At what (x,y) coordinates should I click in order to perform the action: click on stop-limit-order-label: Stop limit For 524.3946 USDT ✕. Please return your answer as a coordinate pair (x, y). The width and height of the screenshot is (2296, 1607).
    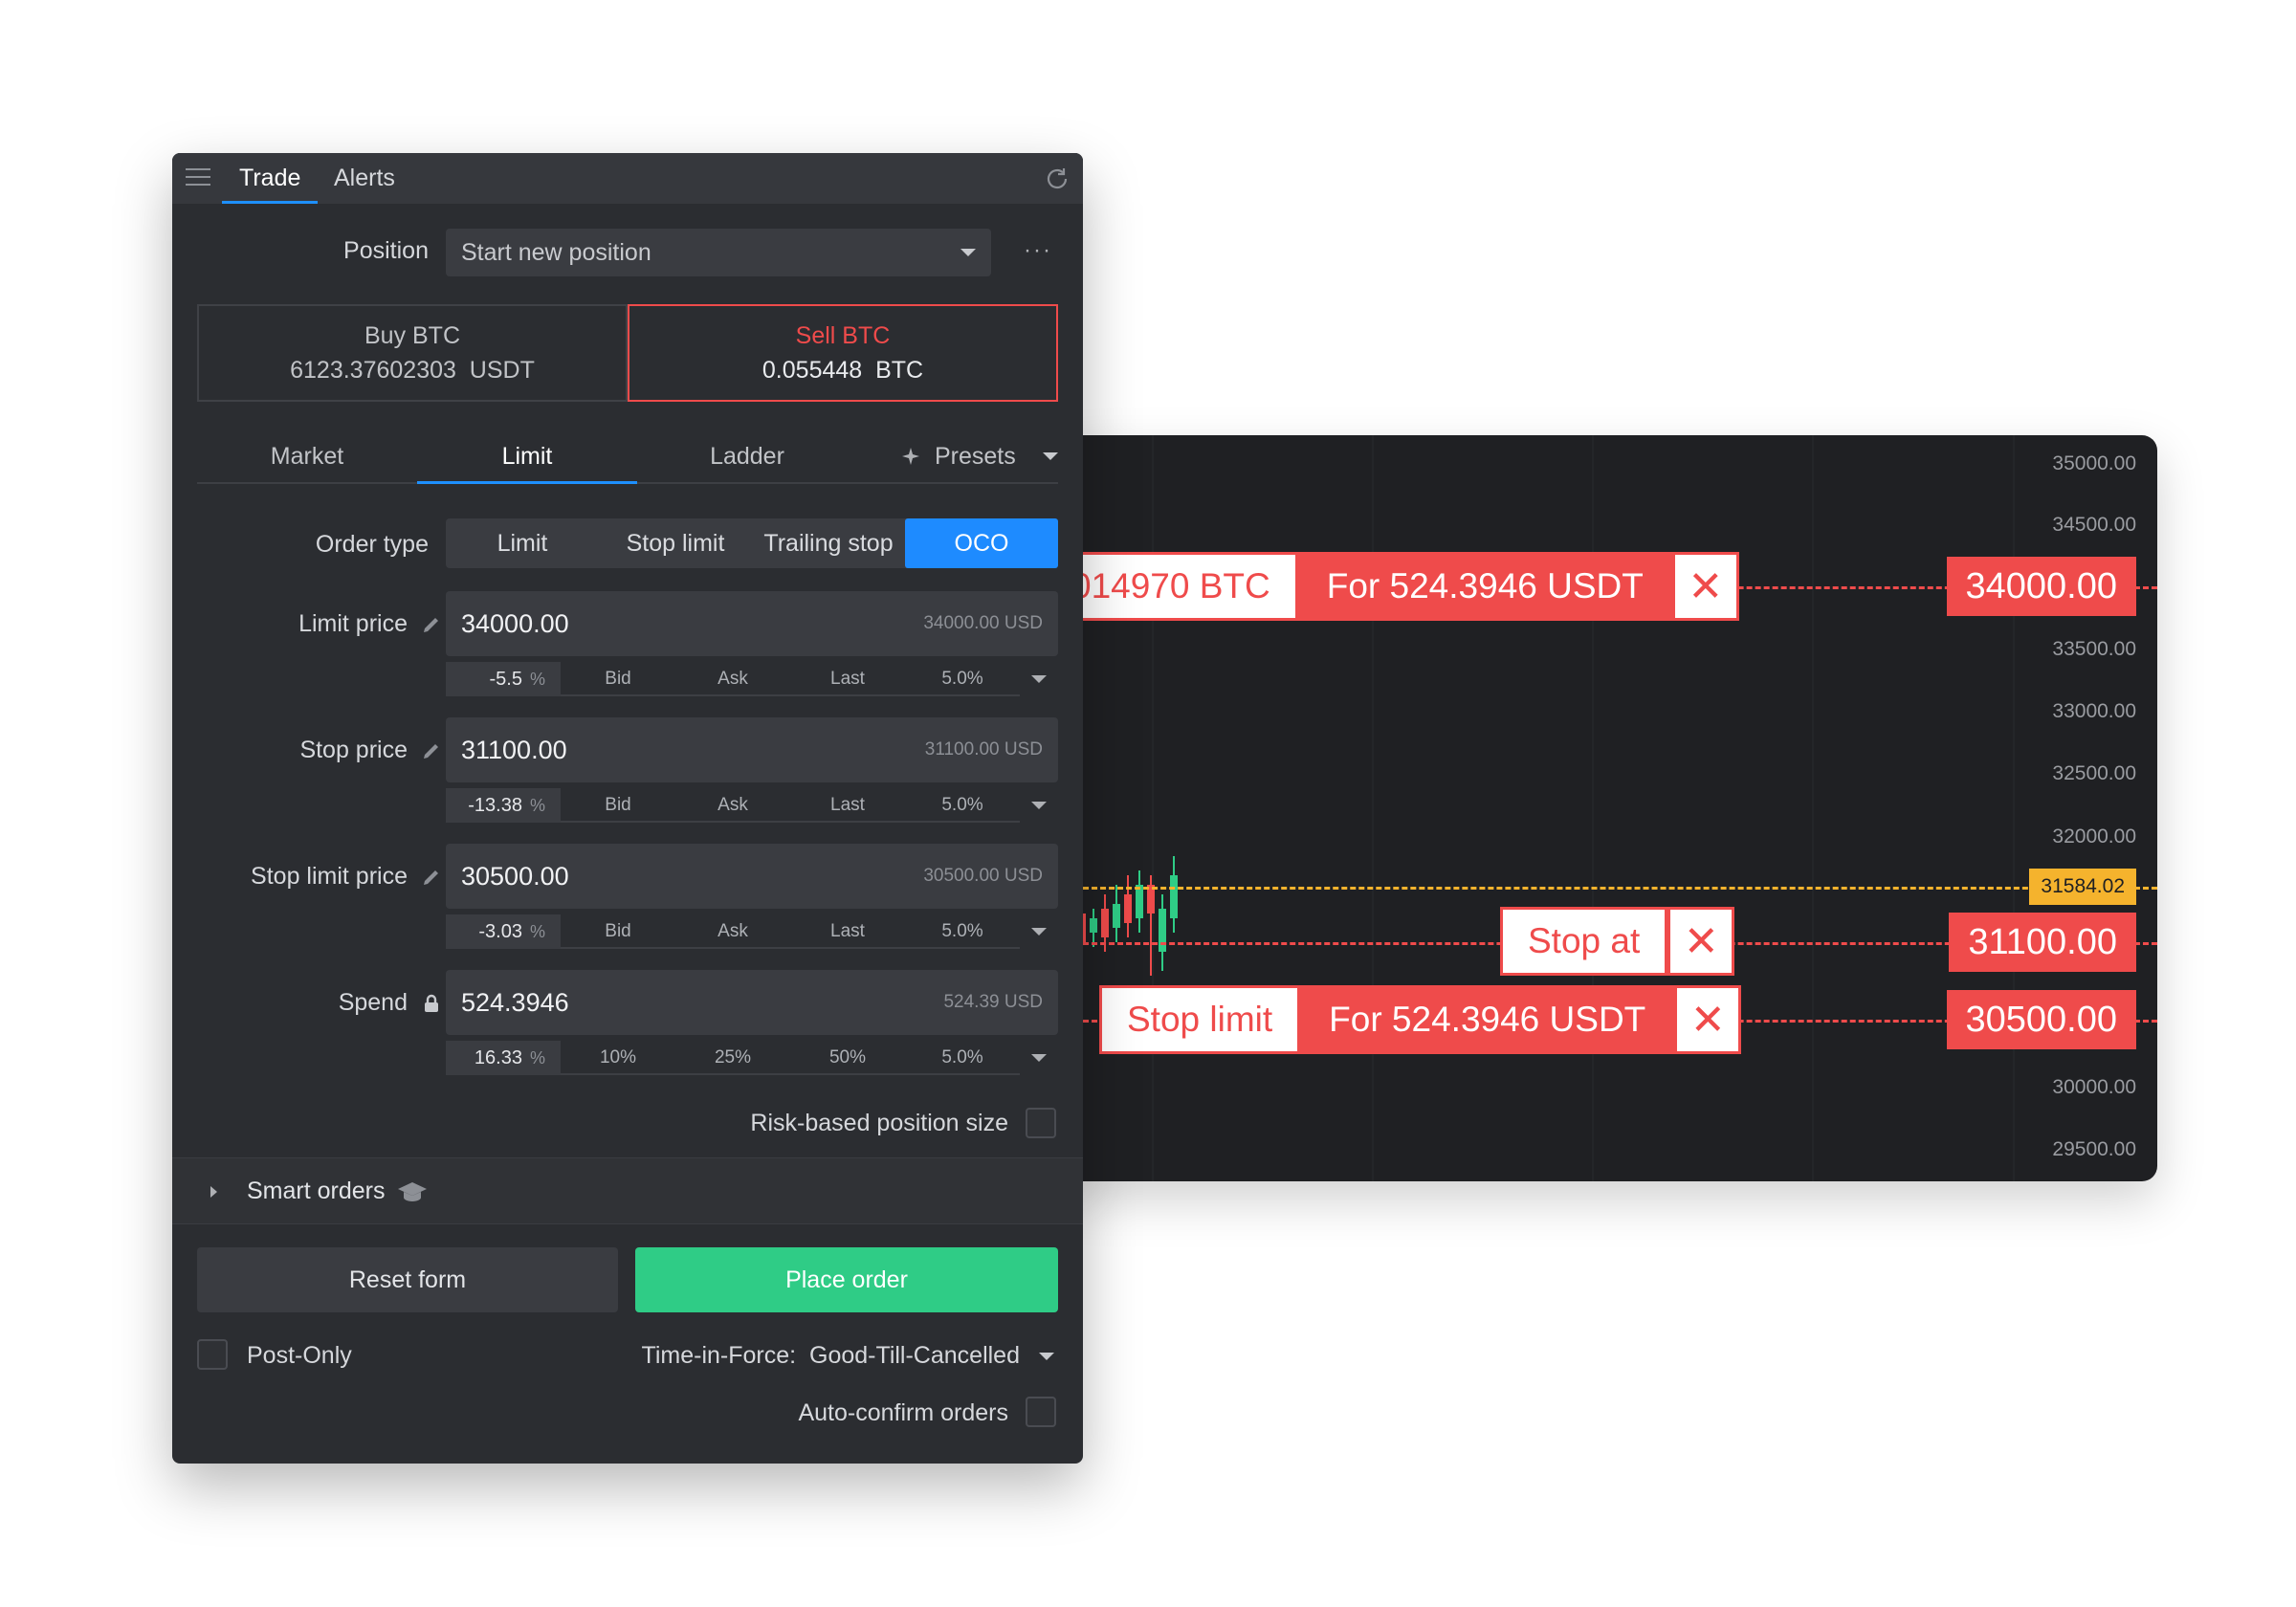
    Looking at the image, I should click on (1421, 1019).